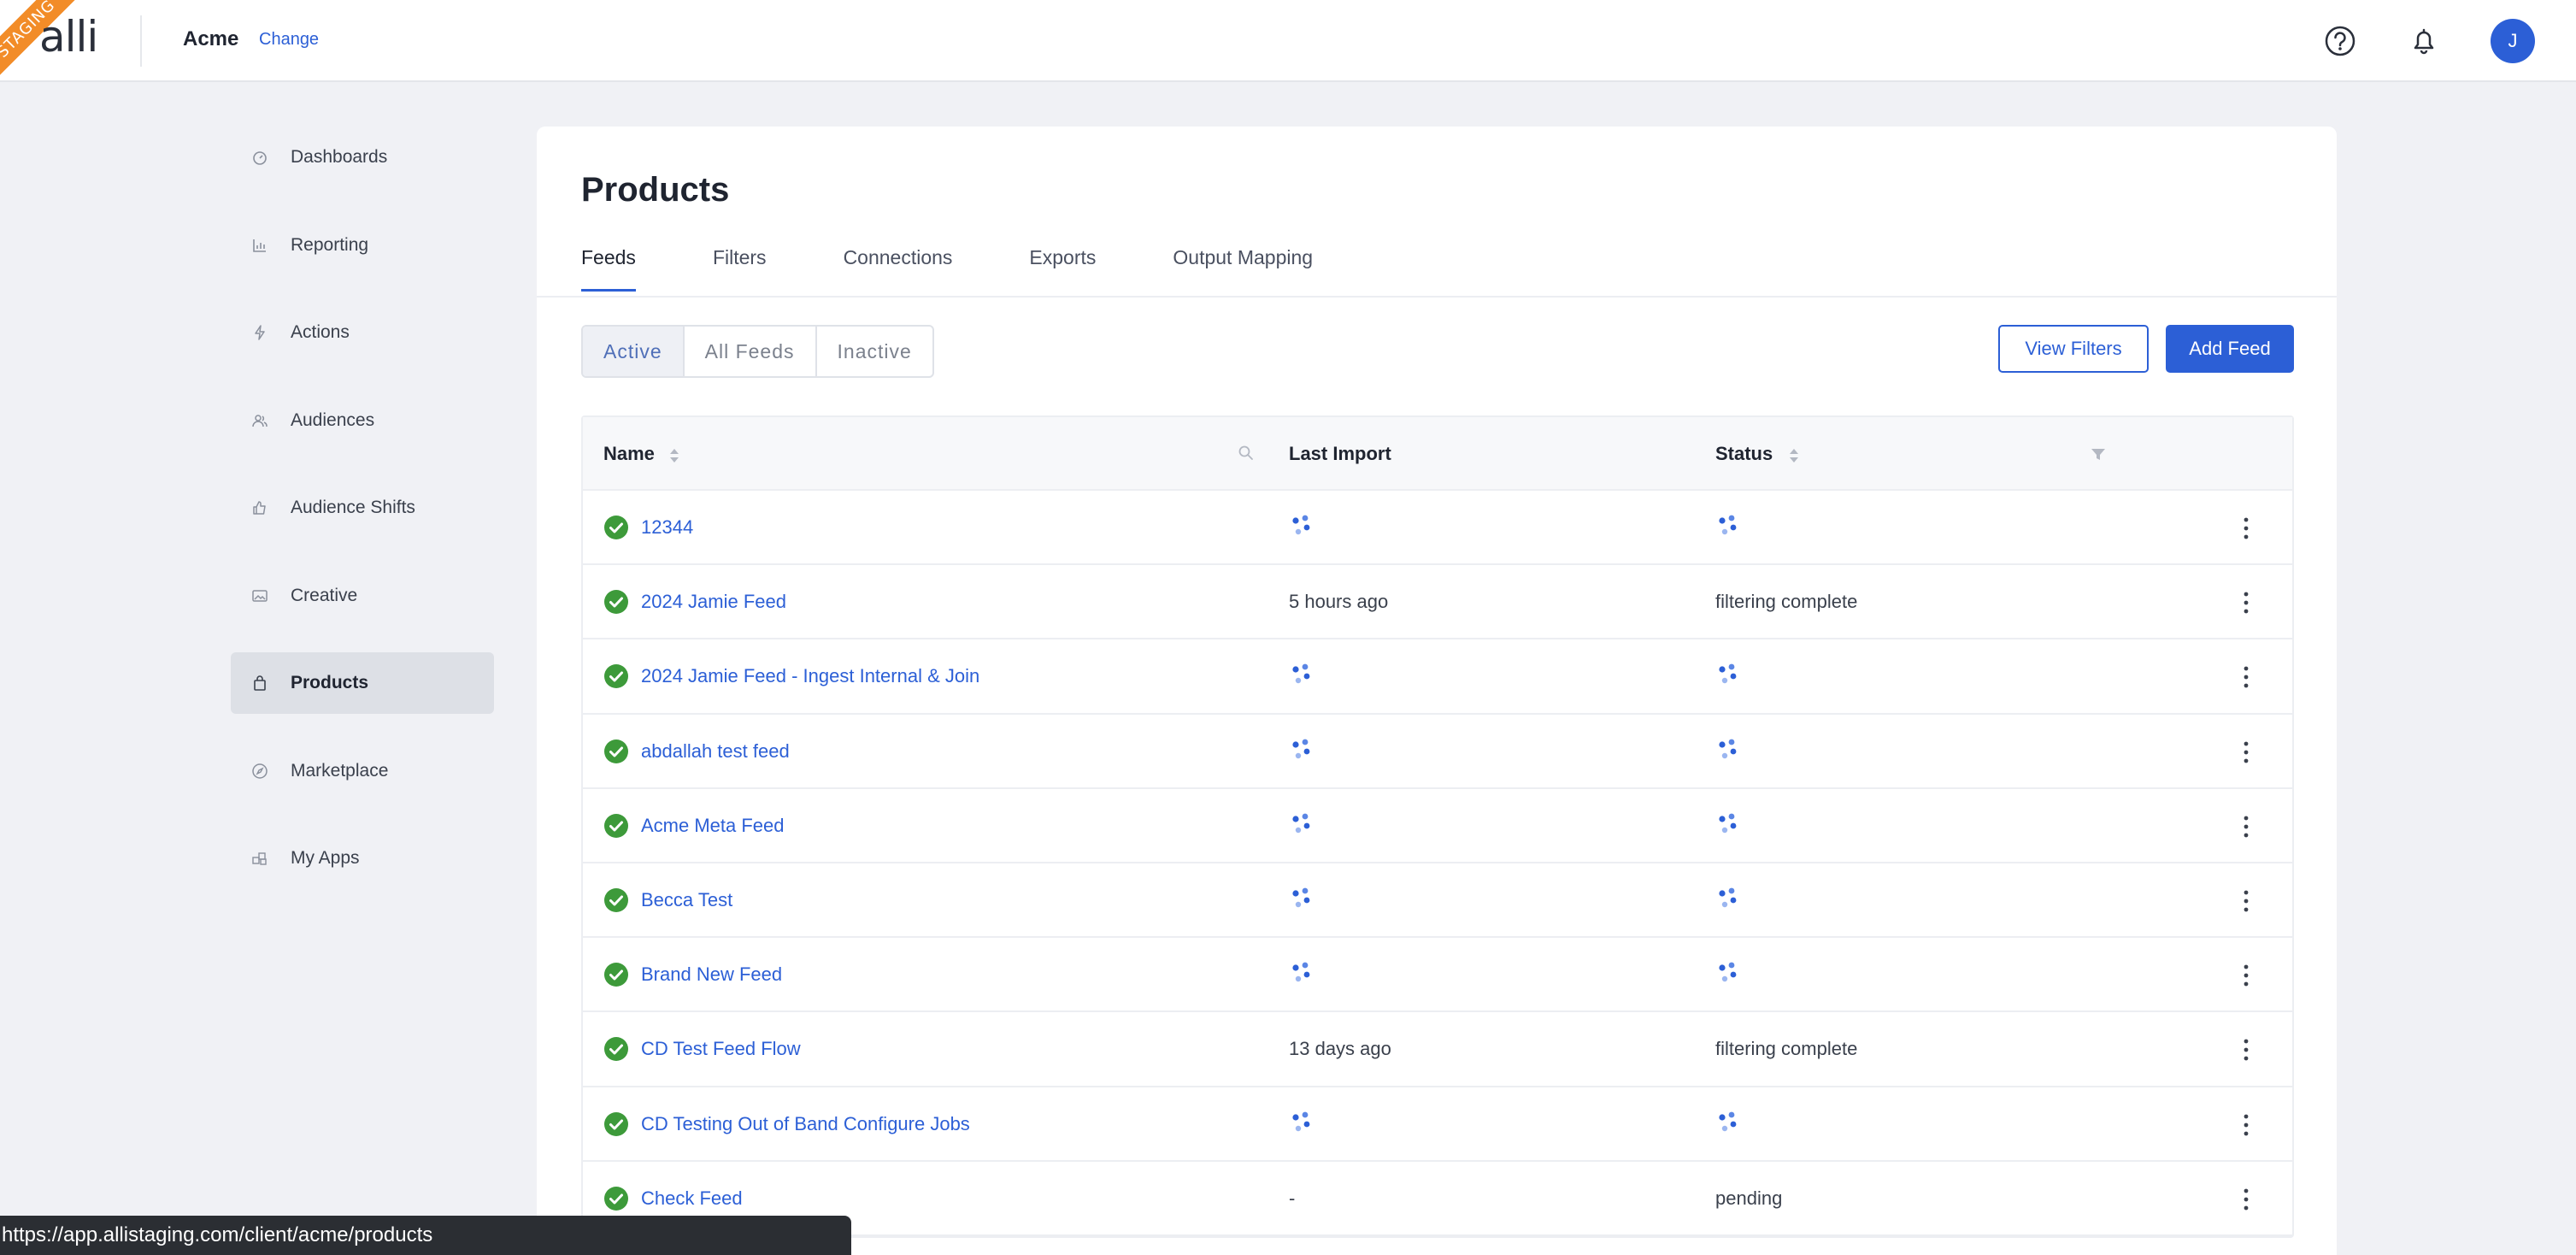 The height and width of the screenshot is (1255, 2576). Describe the element at coordinates (1437, 677) in the screenshot. I see `table-row: 2024 Jamie Feed - Ingest Internal & Join` at that location.